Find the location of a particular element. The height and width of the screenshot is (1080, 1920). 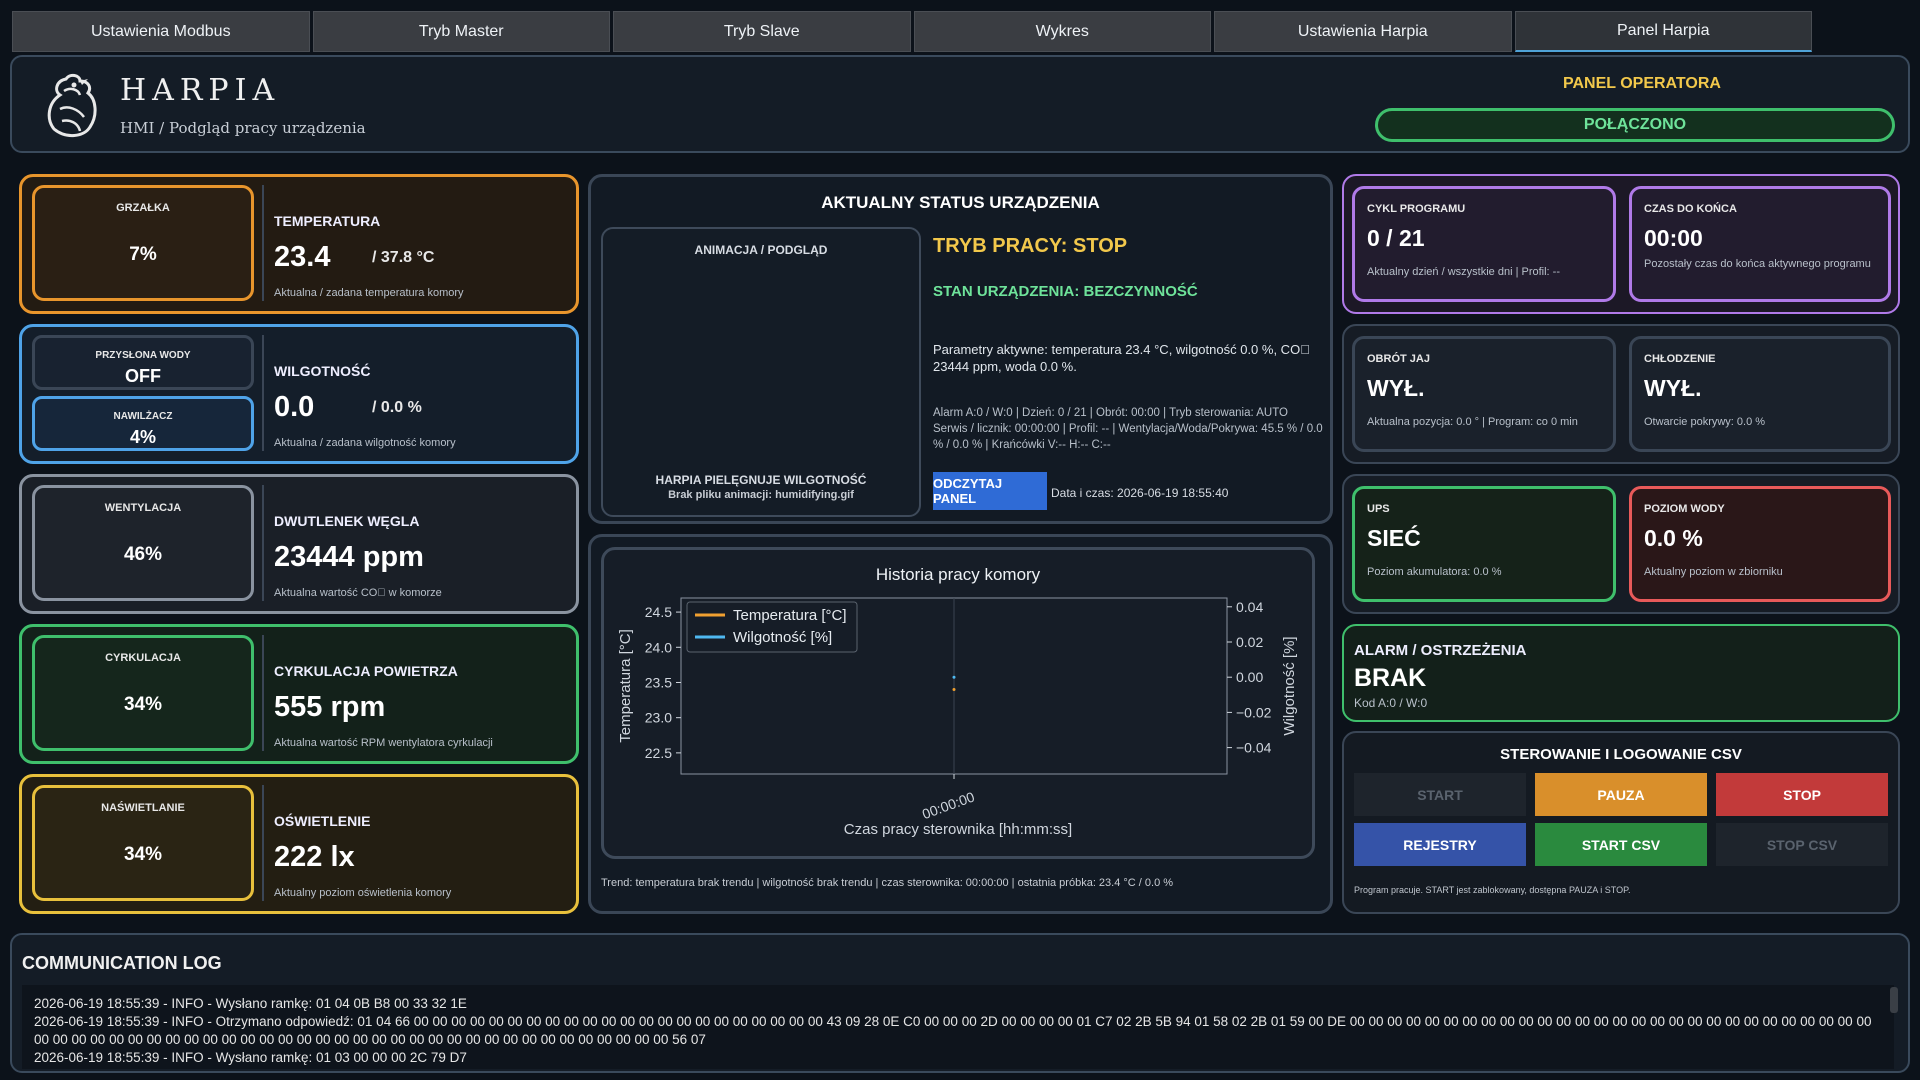

log-title: COMMUNICATION LOG is located at coordinates (122, 963).